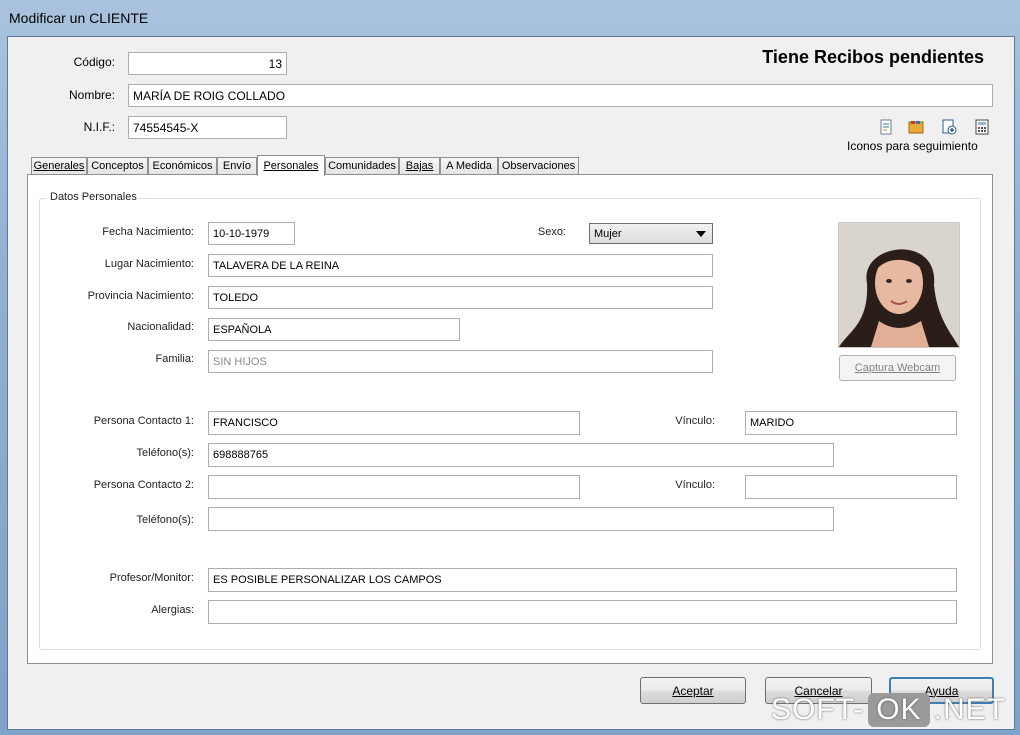 The height and width of the screenshot is (735, 1020). I want to click on chevron-down-icon, so click(701, 234).